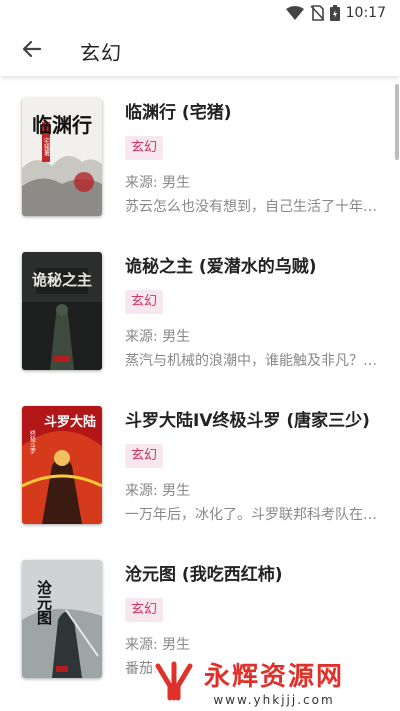 This screenshot has width=400, height=711. What do you see at coordinates (274, 677) in the screenshot?
I see `watermark-title: 永辉资源网` at bounding box center [274, 677].